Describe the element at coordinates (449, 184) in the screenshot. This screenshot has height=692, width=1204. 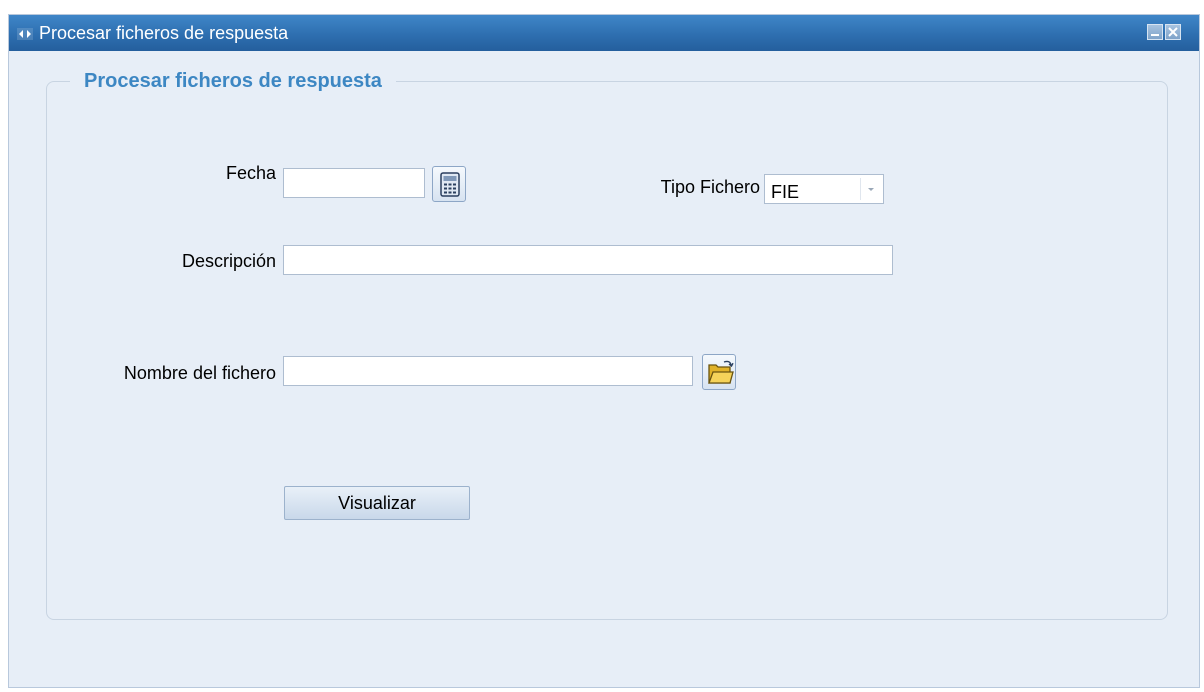
I see `calendar-button` at that location.